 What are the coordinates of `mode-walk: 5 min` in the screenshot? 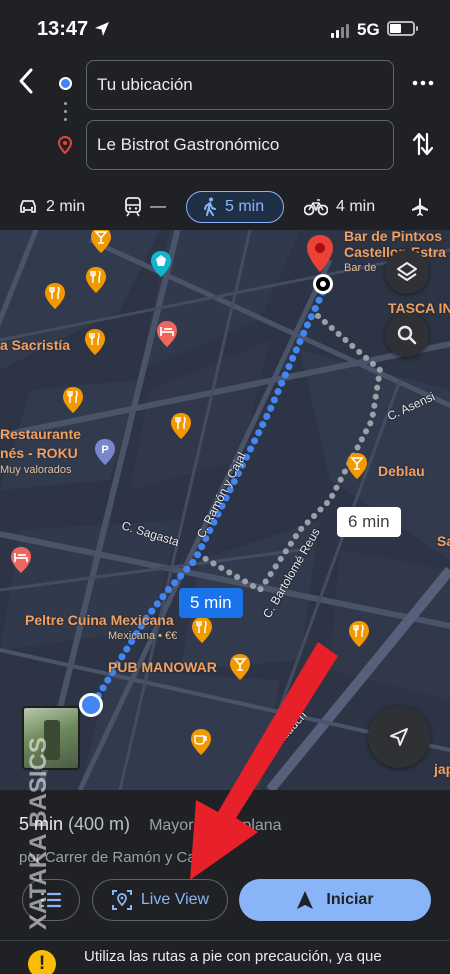 It's located at (235, 207).